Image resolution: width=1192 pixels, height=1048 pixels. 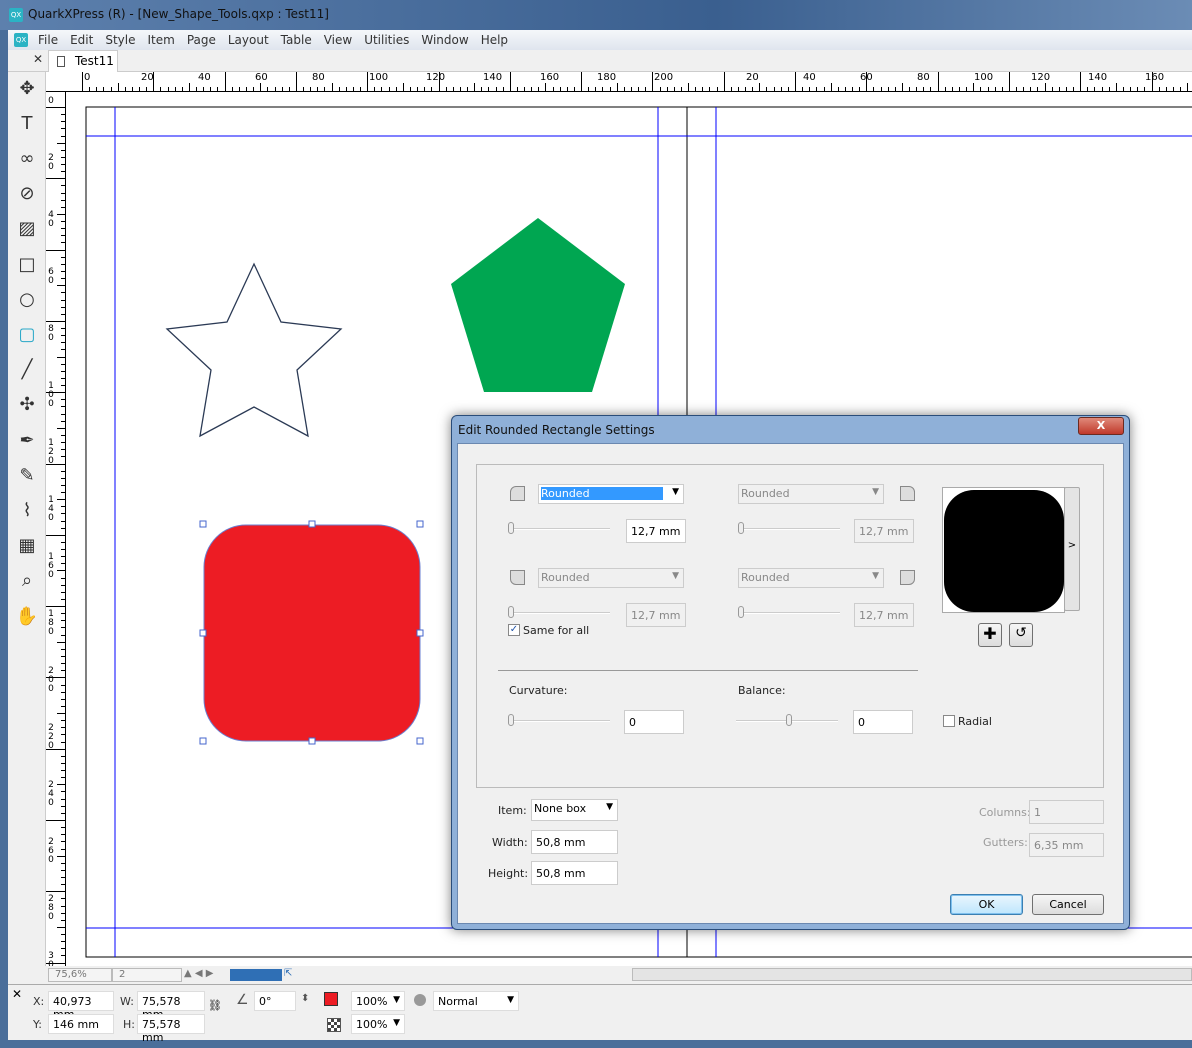 I want to click on rounded-rectangle-shape, so click(x=312, y=633).